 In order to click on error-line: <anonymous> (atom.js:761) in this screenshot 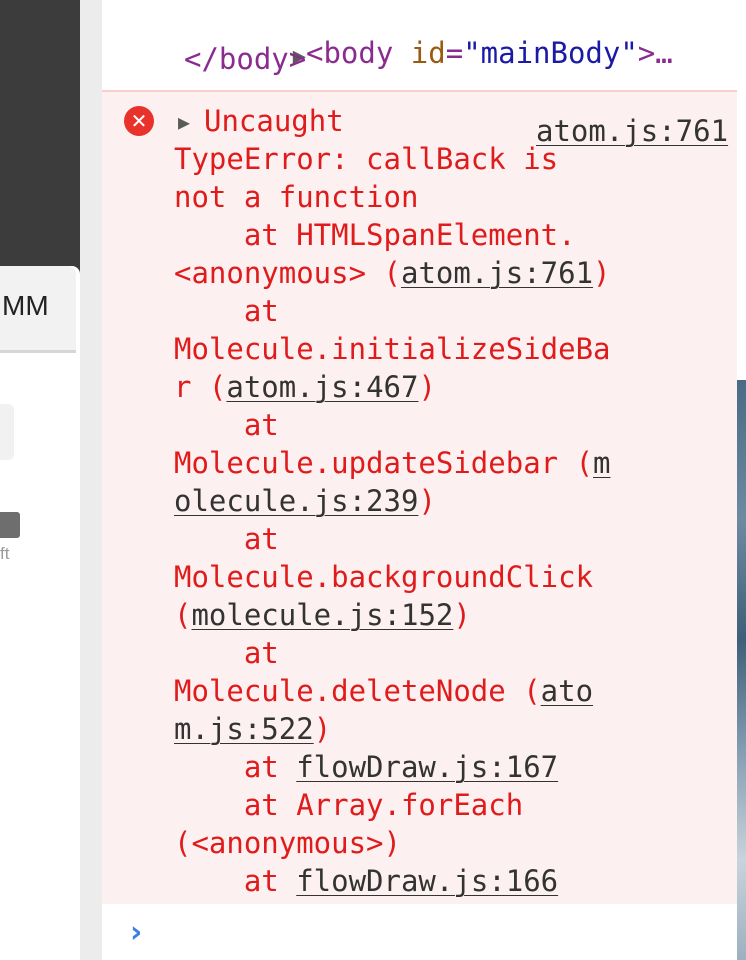, I will do `click(392, 273)`.